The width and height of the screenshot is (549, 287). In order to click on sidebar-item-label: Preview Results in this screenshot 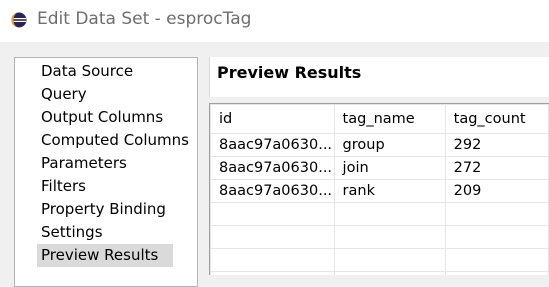, I will do `click(100, 255)`.